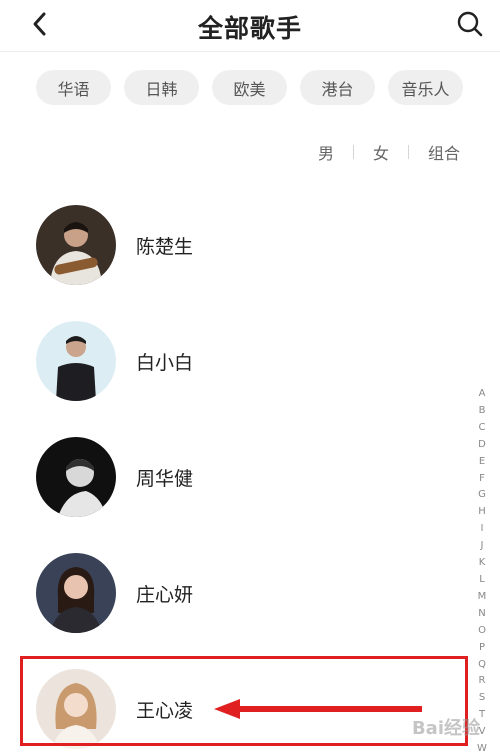 Image resolution: width=500 pixels, height=754 pixels. What do you see at coordinates (482, 529) in the screenshot?
I see `index-letter: I` at bounding box center [482, 529].